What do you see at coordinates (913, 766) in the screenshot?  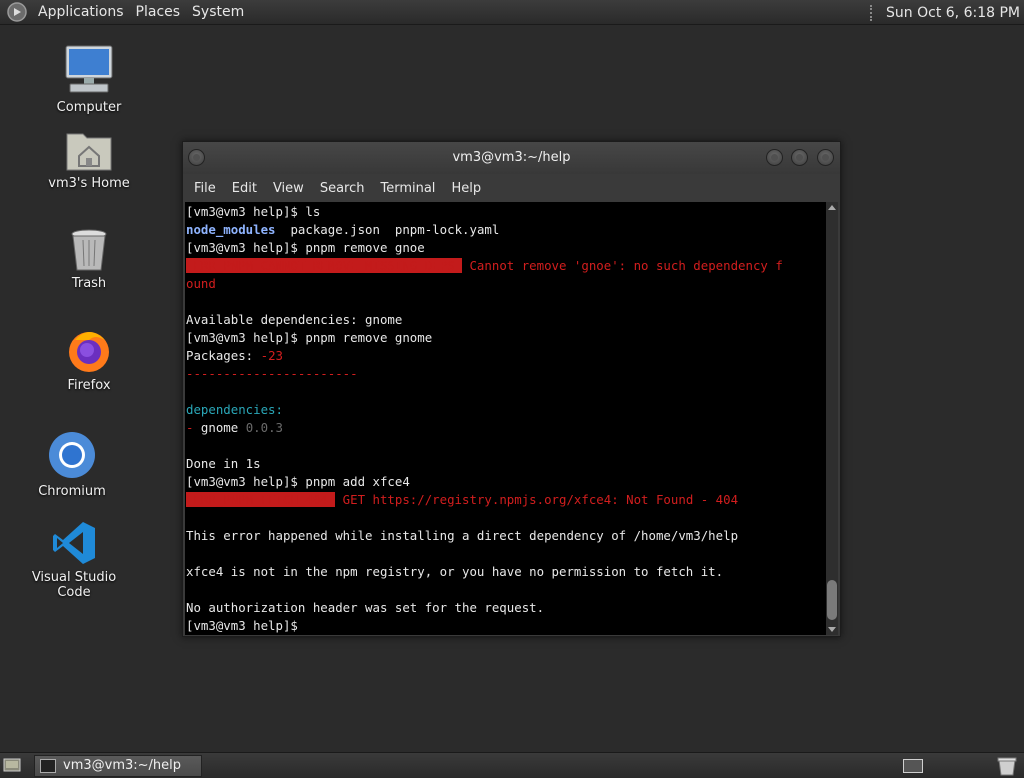 I see `workspace-switcher` at bounding box center [913, 766].